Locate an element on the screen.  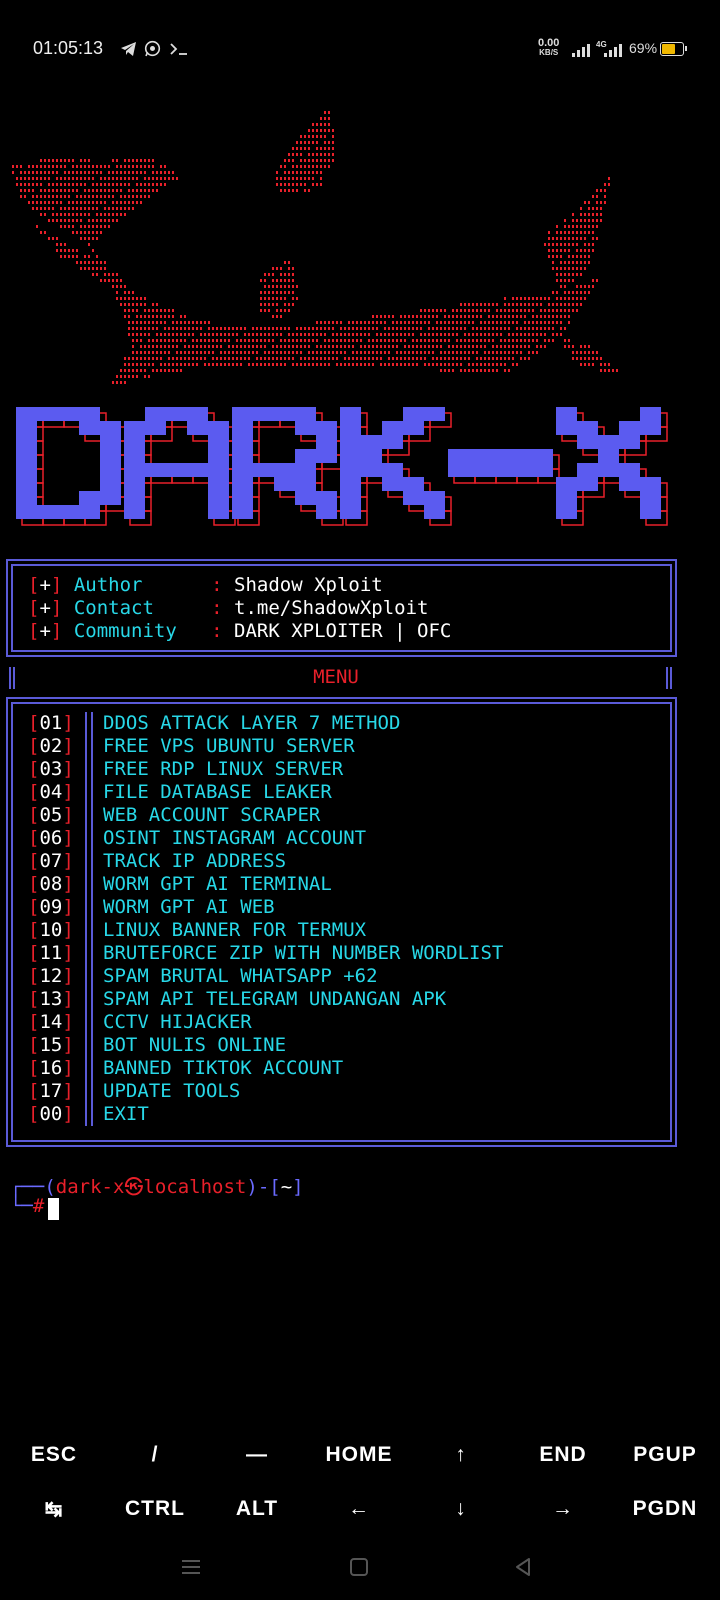
menu-item-label: CCTV HIJACKER is located at coordinates (177, 1022).